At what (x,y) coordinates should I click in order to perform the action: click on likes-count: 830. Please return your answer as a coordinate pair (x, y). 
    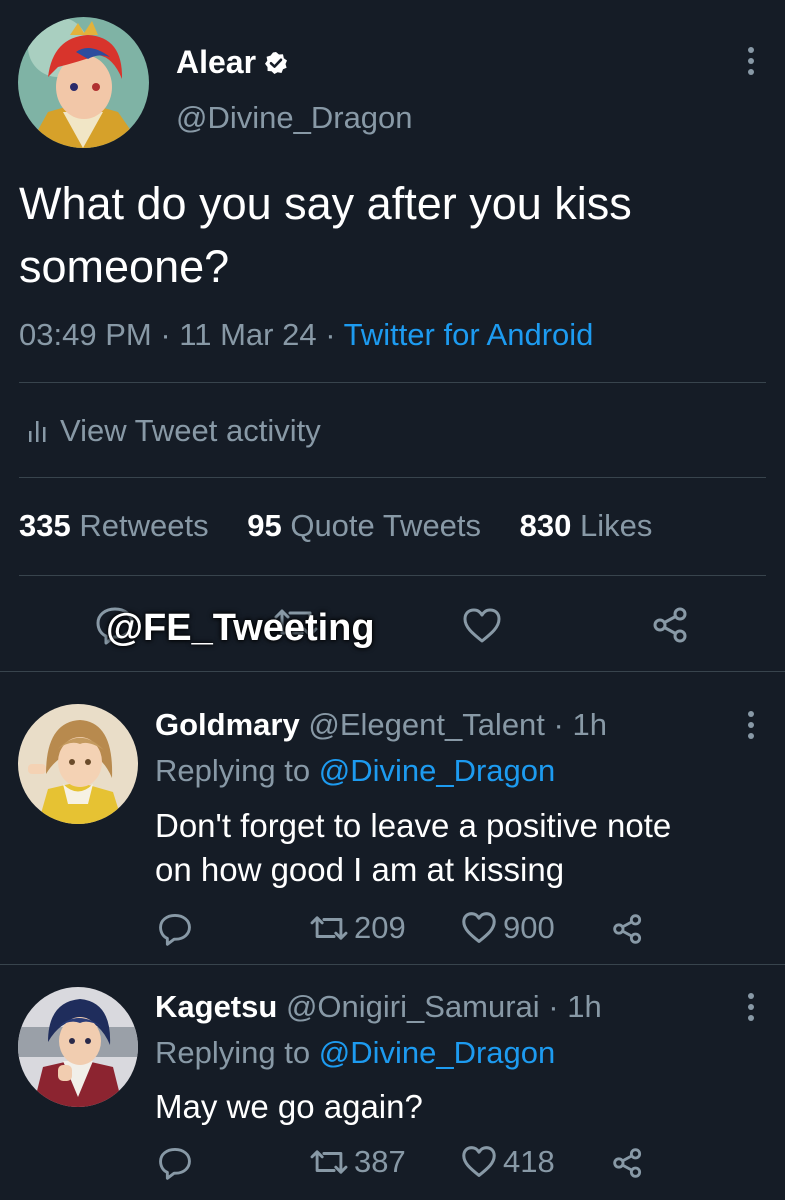
    Looking at the image, I should click on (545, 525).